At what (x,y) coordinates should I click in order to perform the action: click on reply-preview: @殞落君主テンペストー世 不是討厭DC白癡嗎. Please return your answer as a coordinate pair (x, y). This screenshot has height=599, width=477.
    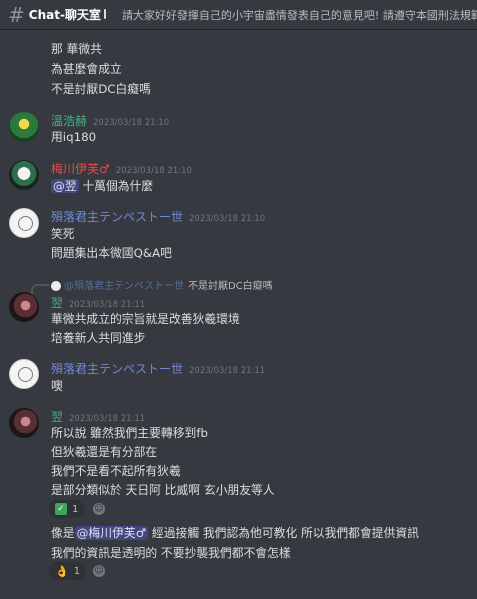
    Looking at the image, I should click on (162, 284).